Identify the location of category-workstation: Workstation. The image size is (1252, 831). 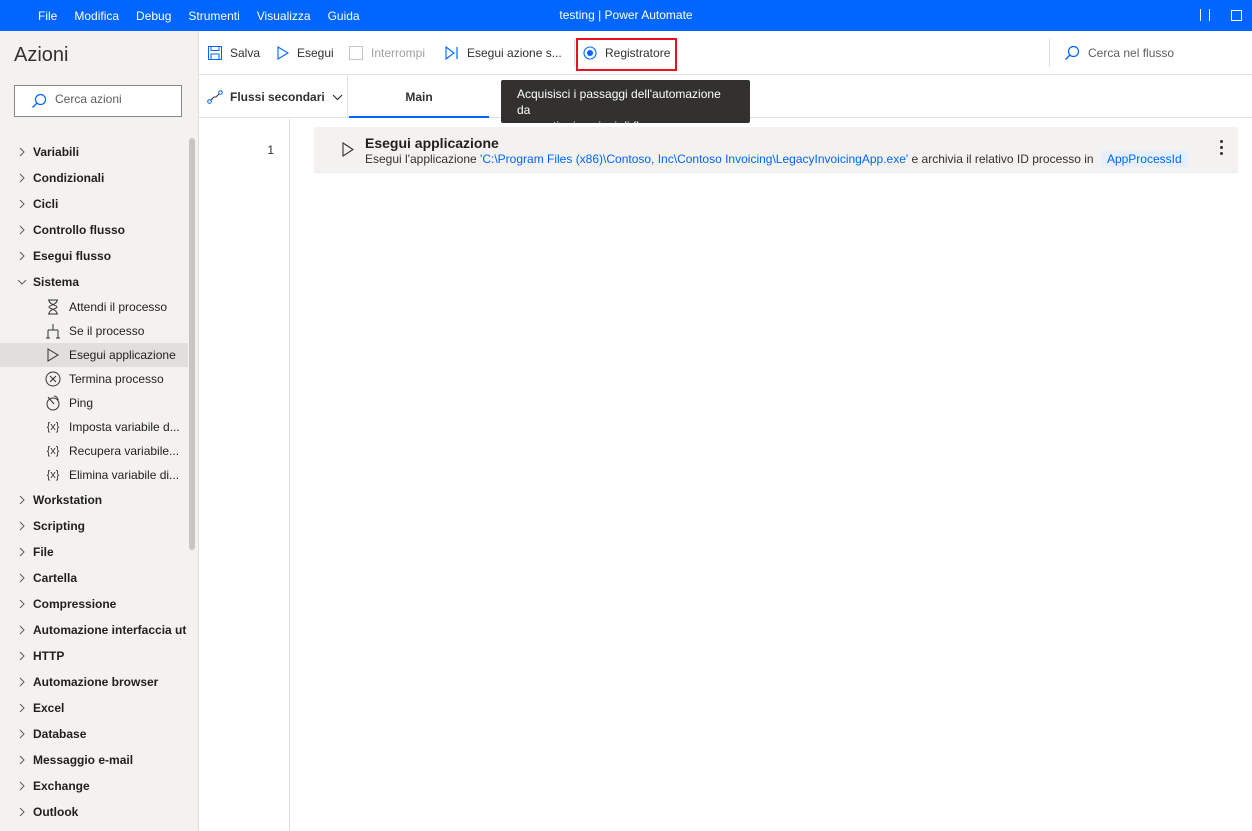
(94, 500).